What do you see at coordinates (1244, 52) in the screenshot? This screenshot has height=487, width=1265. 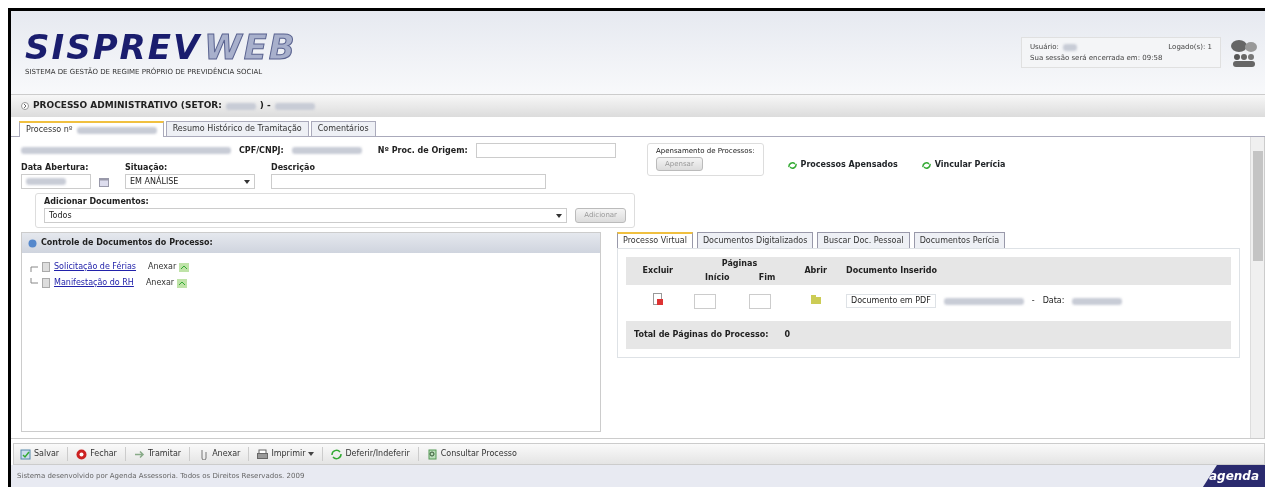 I see `users-icon` at bounding box center [1244, 52].